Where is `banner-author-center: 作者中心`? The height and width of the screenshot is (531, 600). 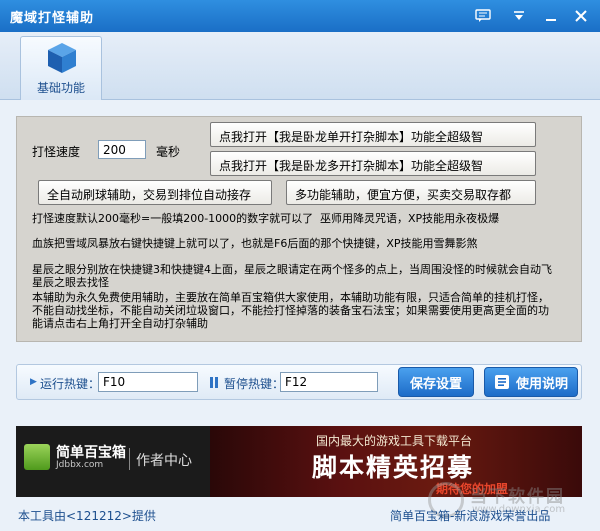 banner-author-center: 作者中心 is located at coordinates (164, 461).